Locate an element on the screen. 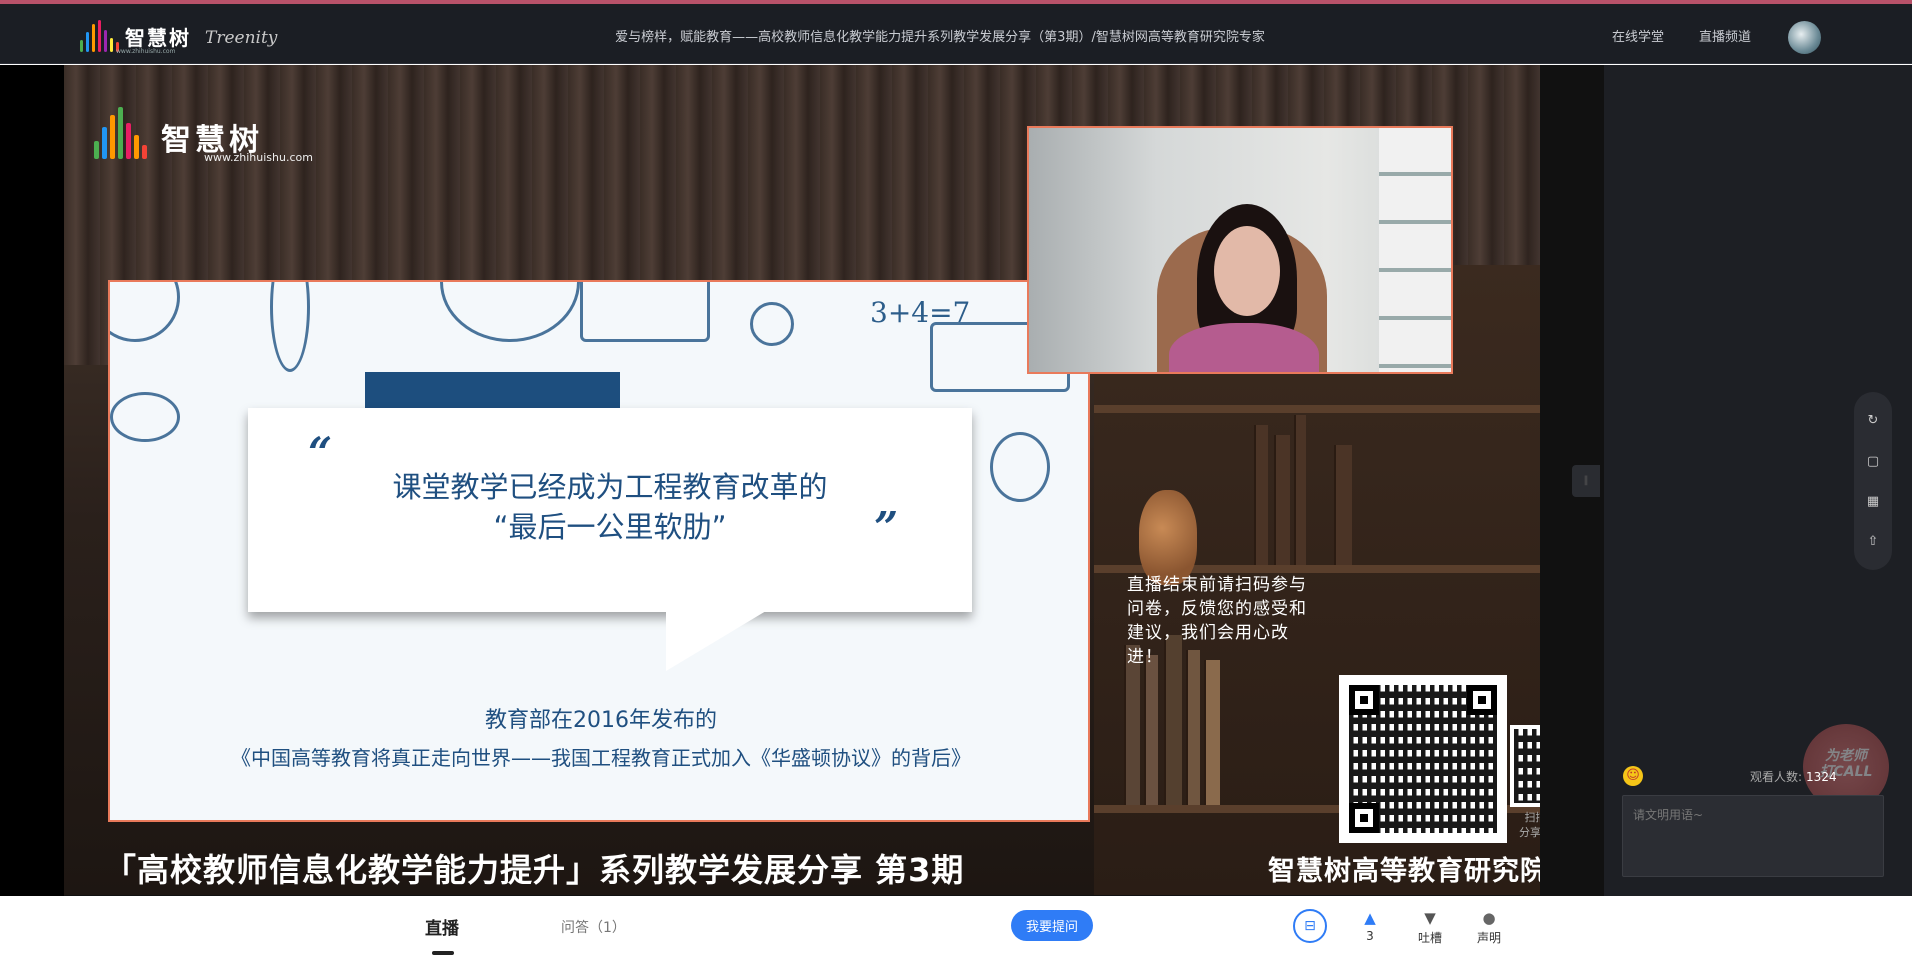  share-qr-code is located at coordinates (1525, 766).